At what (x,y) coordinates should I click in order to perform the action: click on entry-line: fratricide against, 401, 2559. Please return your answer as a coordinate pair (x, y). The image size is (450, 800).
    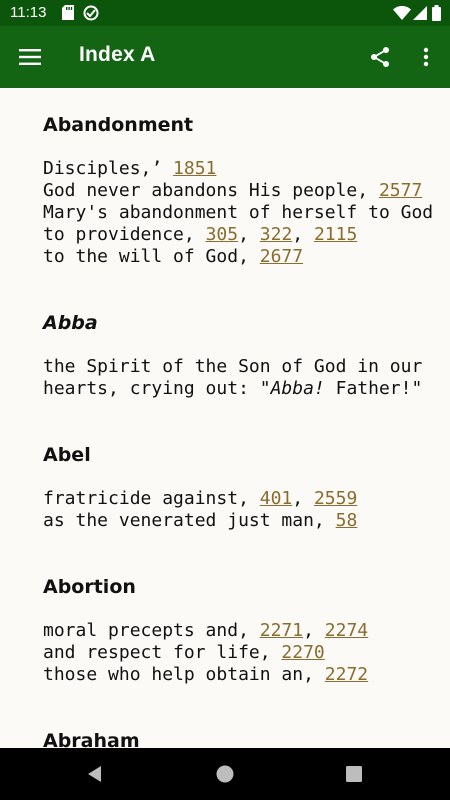
    Looking at the image, I should click on (246, 499).